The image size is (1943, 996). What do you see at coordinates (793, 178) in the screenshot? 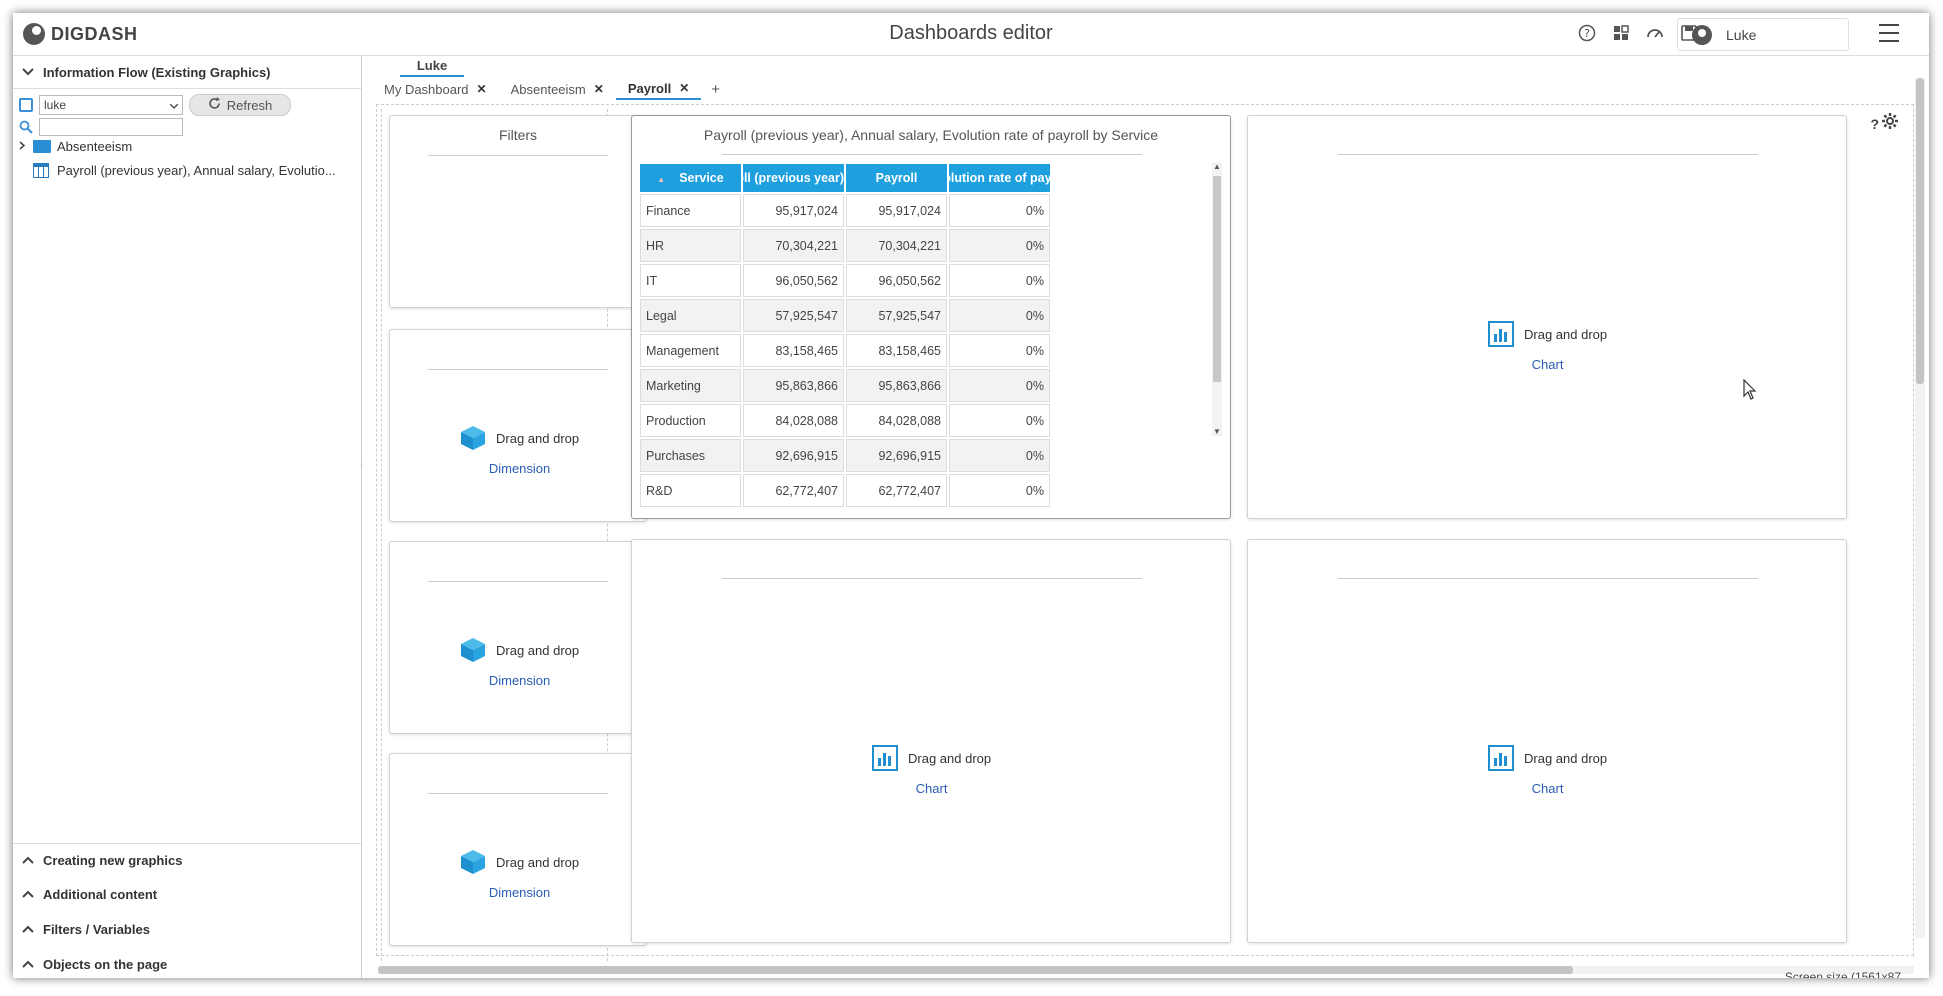
I see `column-header-payroll-previous-year: Payroll (previous year)` at bounding box center [793, 178].